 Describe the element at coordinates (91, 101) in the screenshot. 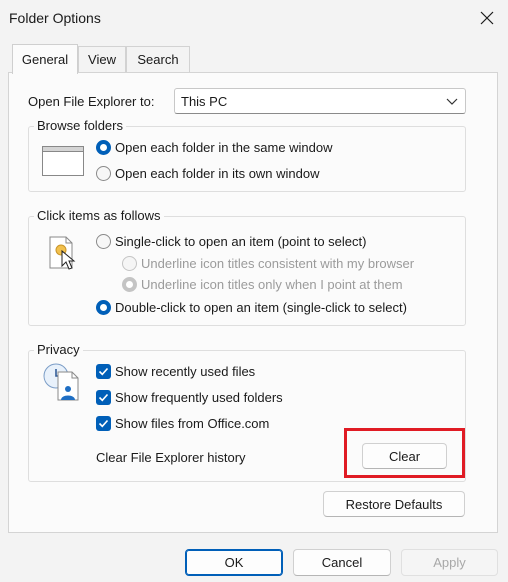

I see `open-explorer-label: Open File Explorer to:` at that location.